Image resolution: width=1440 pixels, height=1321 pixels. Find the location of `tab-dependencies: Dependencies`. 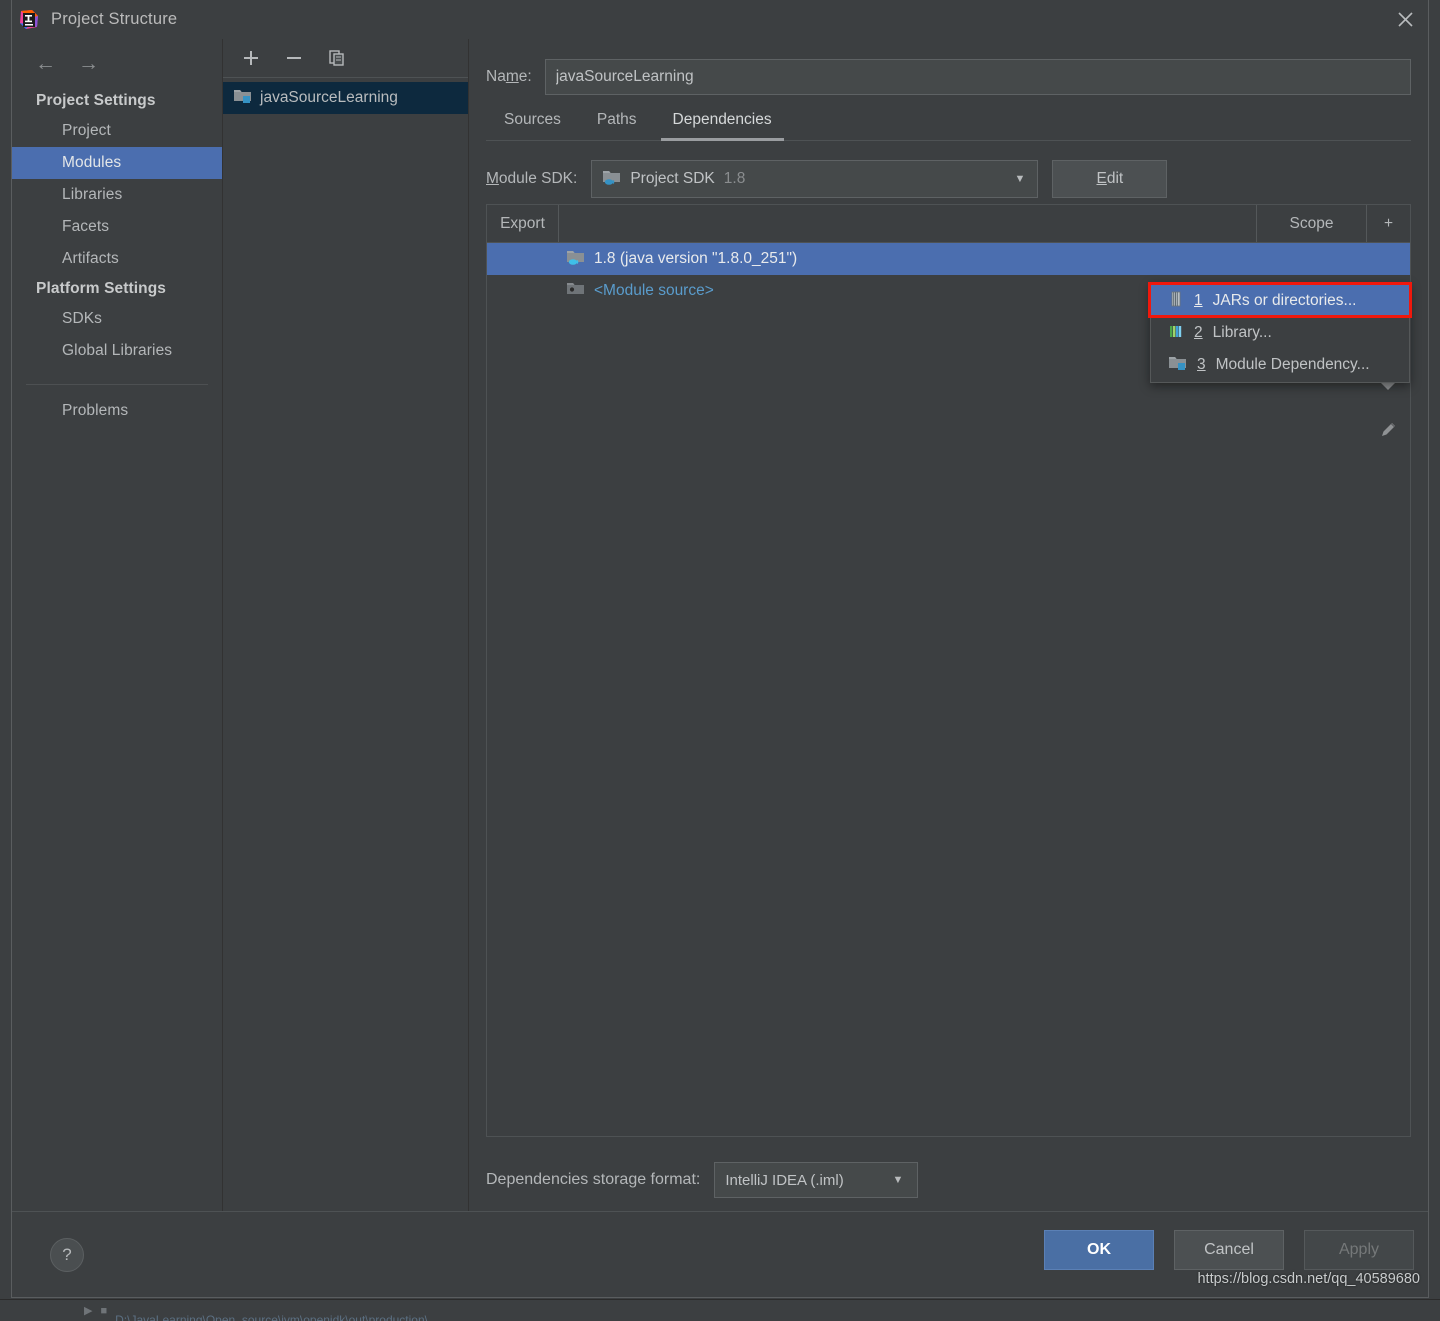

tab-dependencies: Dependencies is located at coordinates (722, 126).